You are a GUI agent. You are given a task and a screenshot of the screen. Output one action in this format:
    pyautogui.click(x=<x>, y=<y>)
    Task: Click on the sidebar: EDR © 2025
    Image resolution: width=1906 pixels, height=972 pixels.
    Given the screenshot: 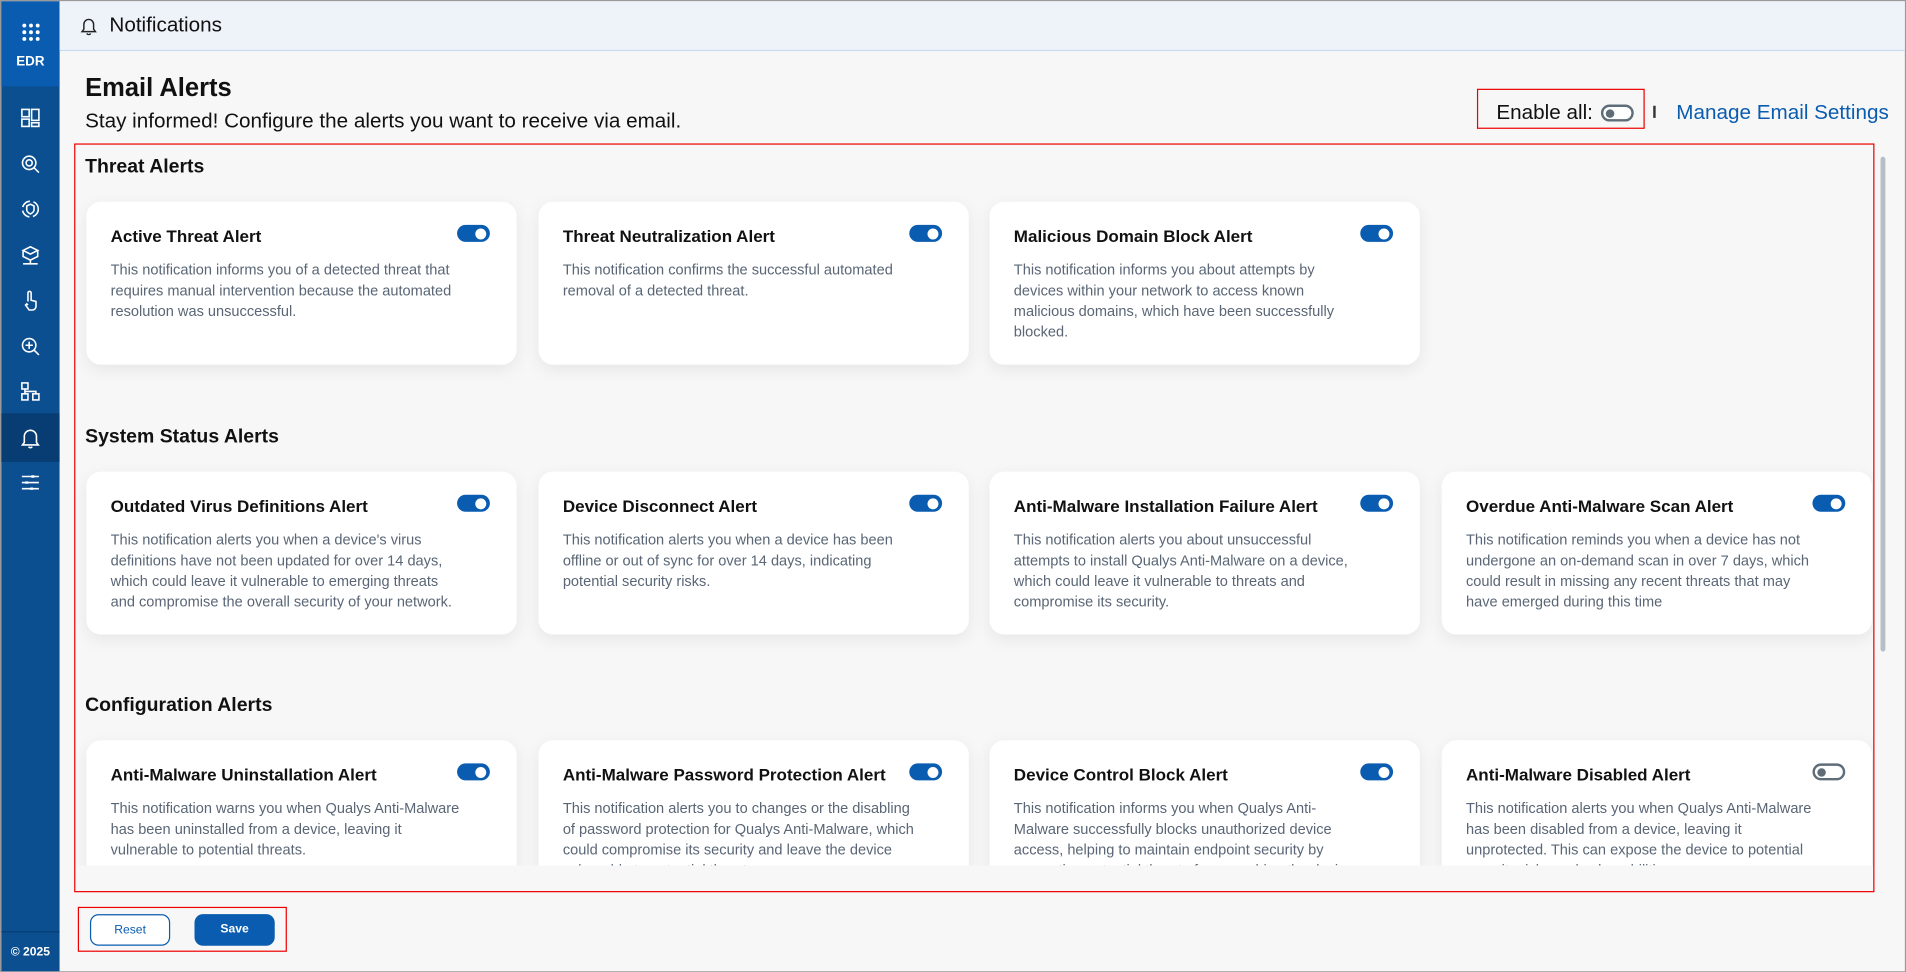 What is the action you would take?
    pyautogui.click(x=30, y=486)
    